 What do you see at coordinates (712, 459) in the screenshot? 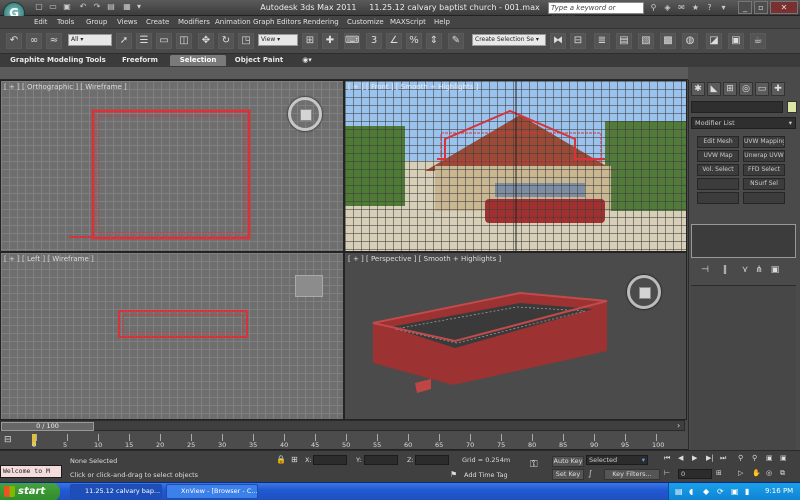
I see `next-frame-icon: ▶|` at bounding box center [712, 459].